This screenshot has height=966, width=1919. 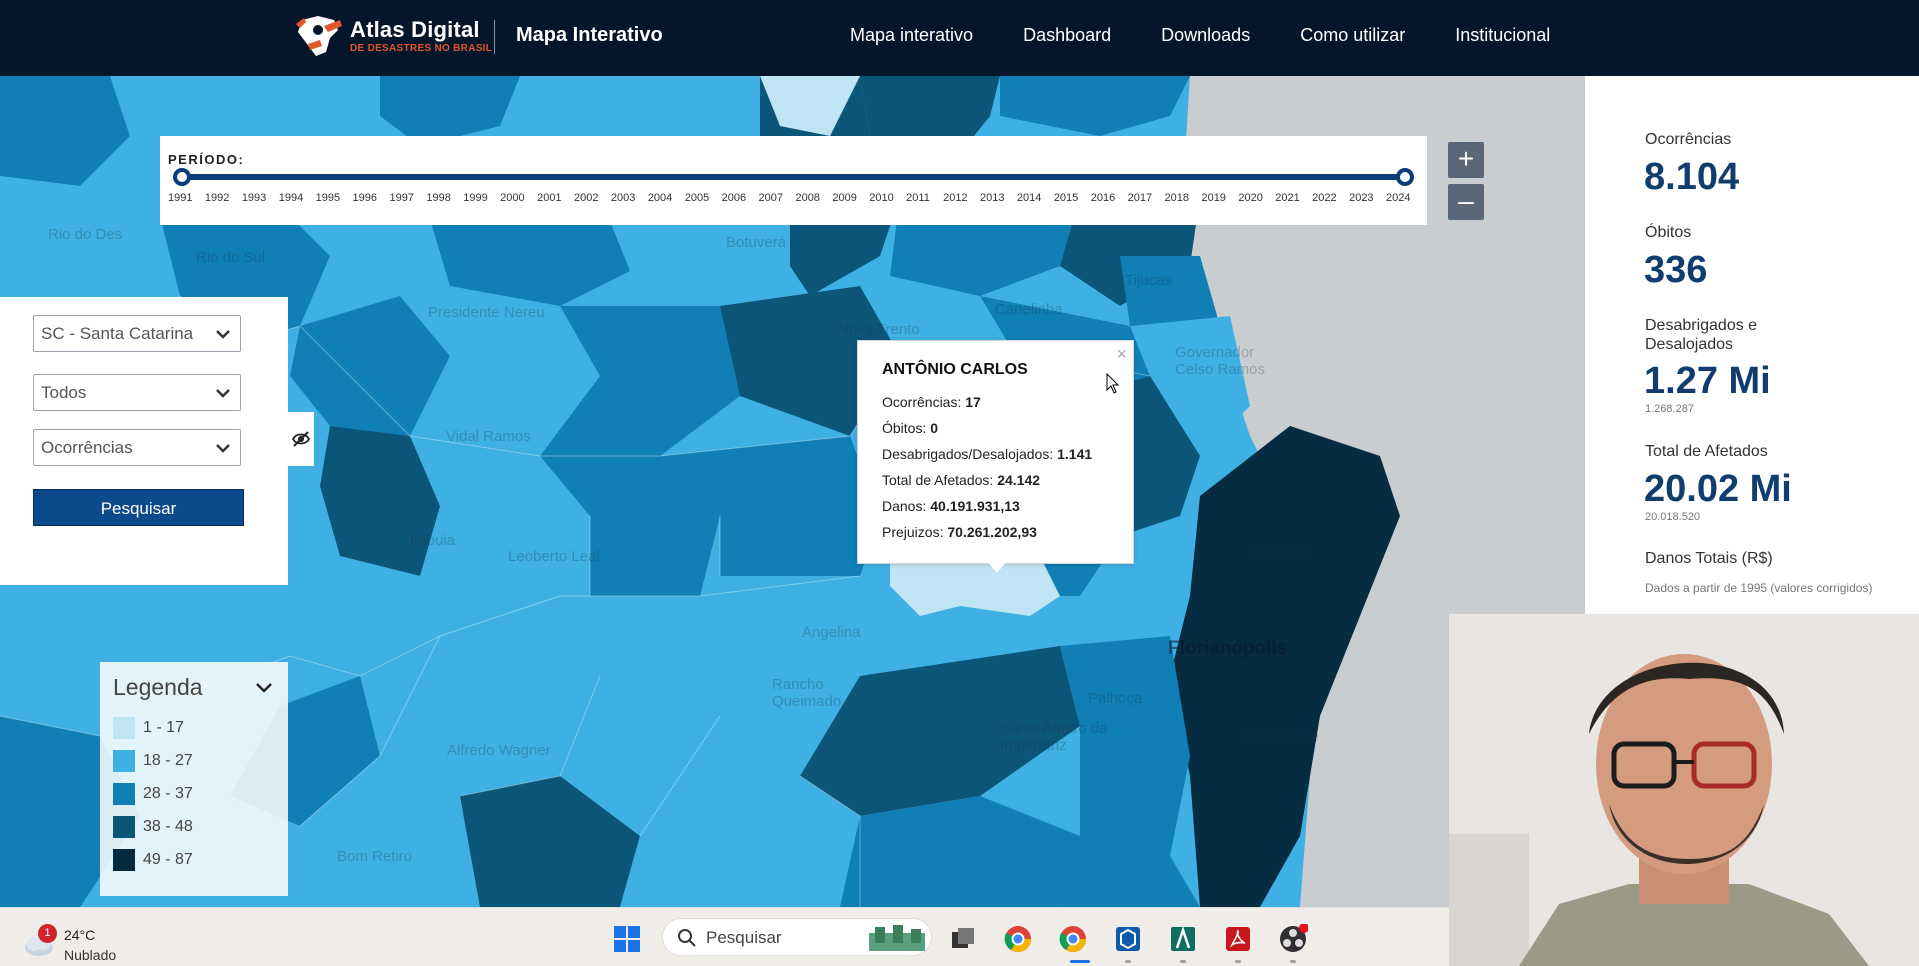 I want to click on period-label: PERÍODO:, so click(x=206, y=159).